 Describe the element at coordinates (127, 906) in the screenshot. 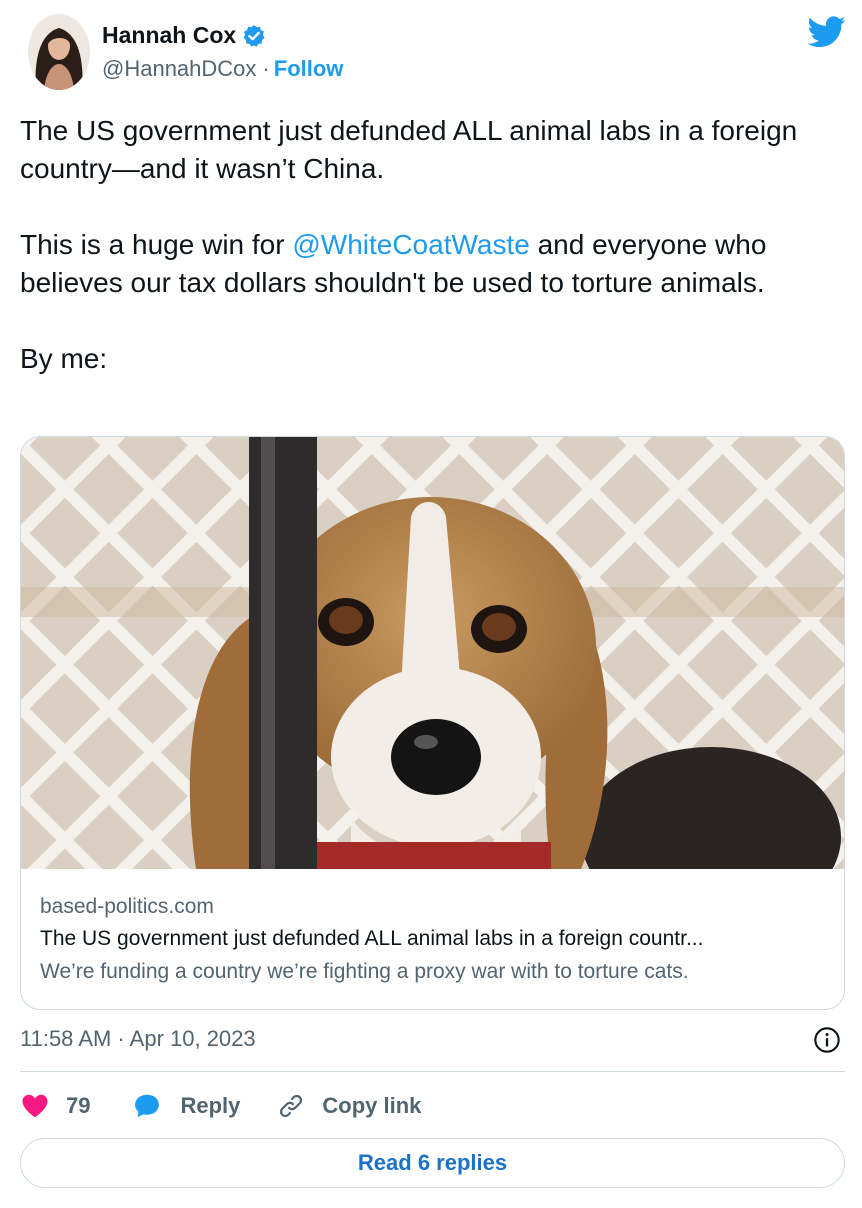

I see `card-domain: based-politics.com` at that location.